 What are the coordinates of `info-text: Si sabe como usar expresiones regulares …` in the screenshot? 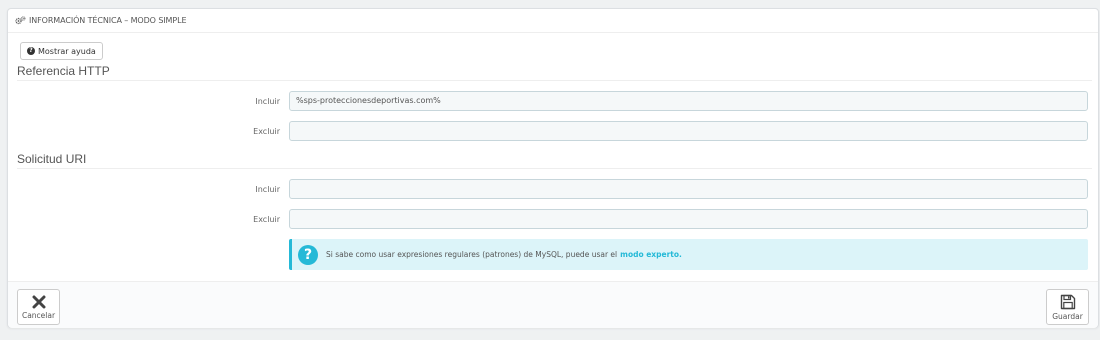 It's located at (472, 254).